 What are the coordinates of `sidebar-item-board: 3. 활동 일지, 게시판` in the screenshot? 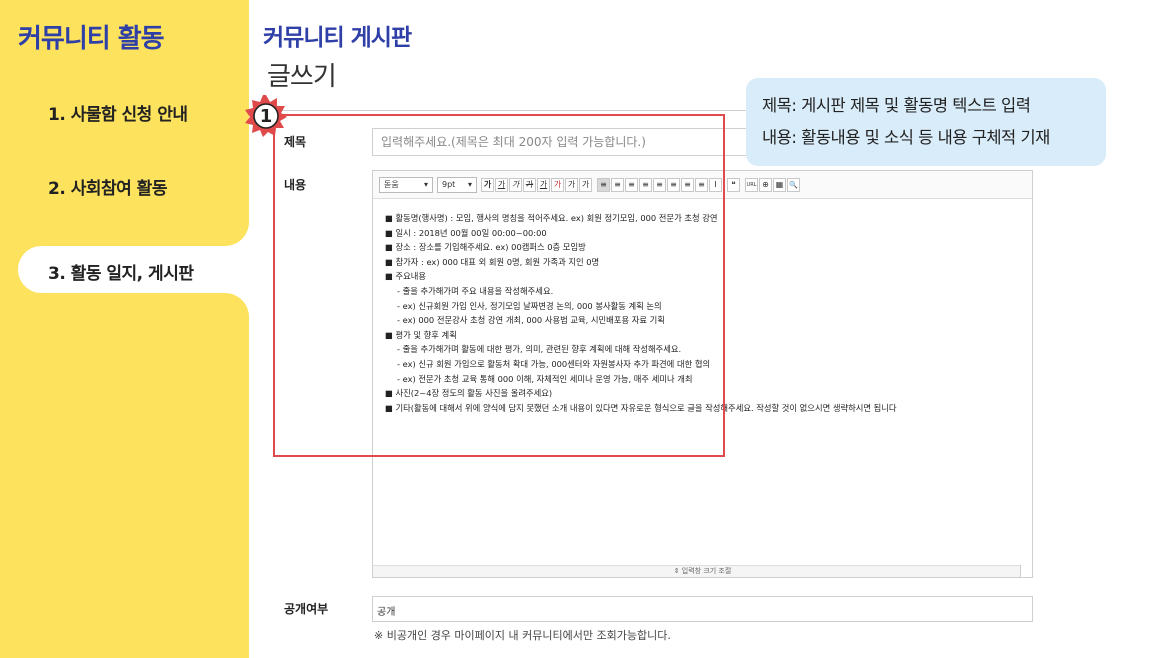 It's located at (133, 269).